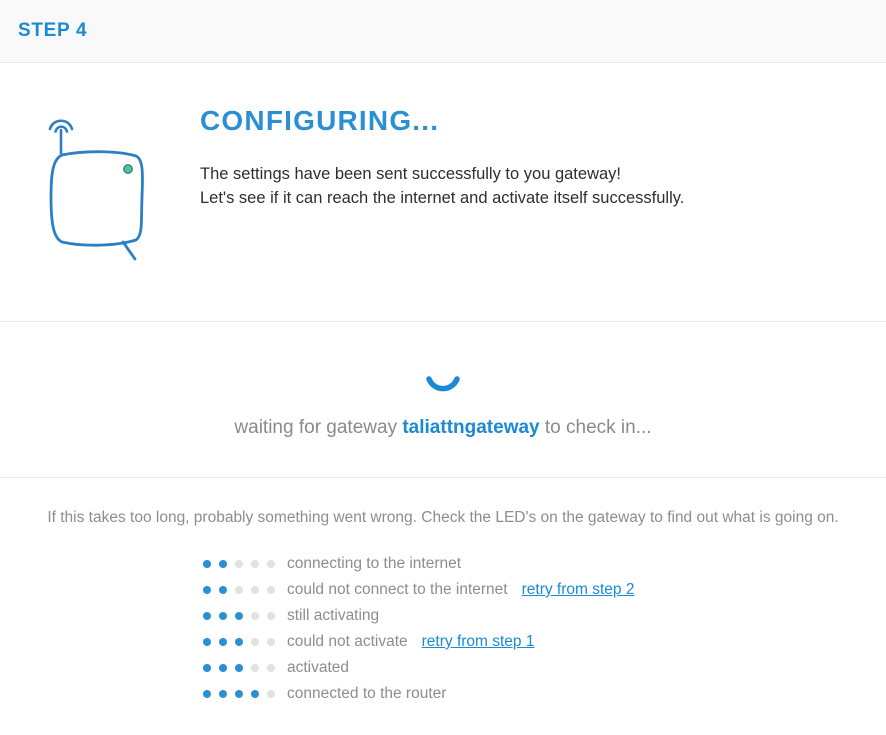  Describe the element at coordinates (443, 668) in the screenshot. I see `led-status-row: activated` at that location.